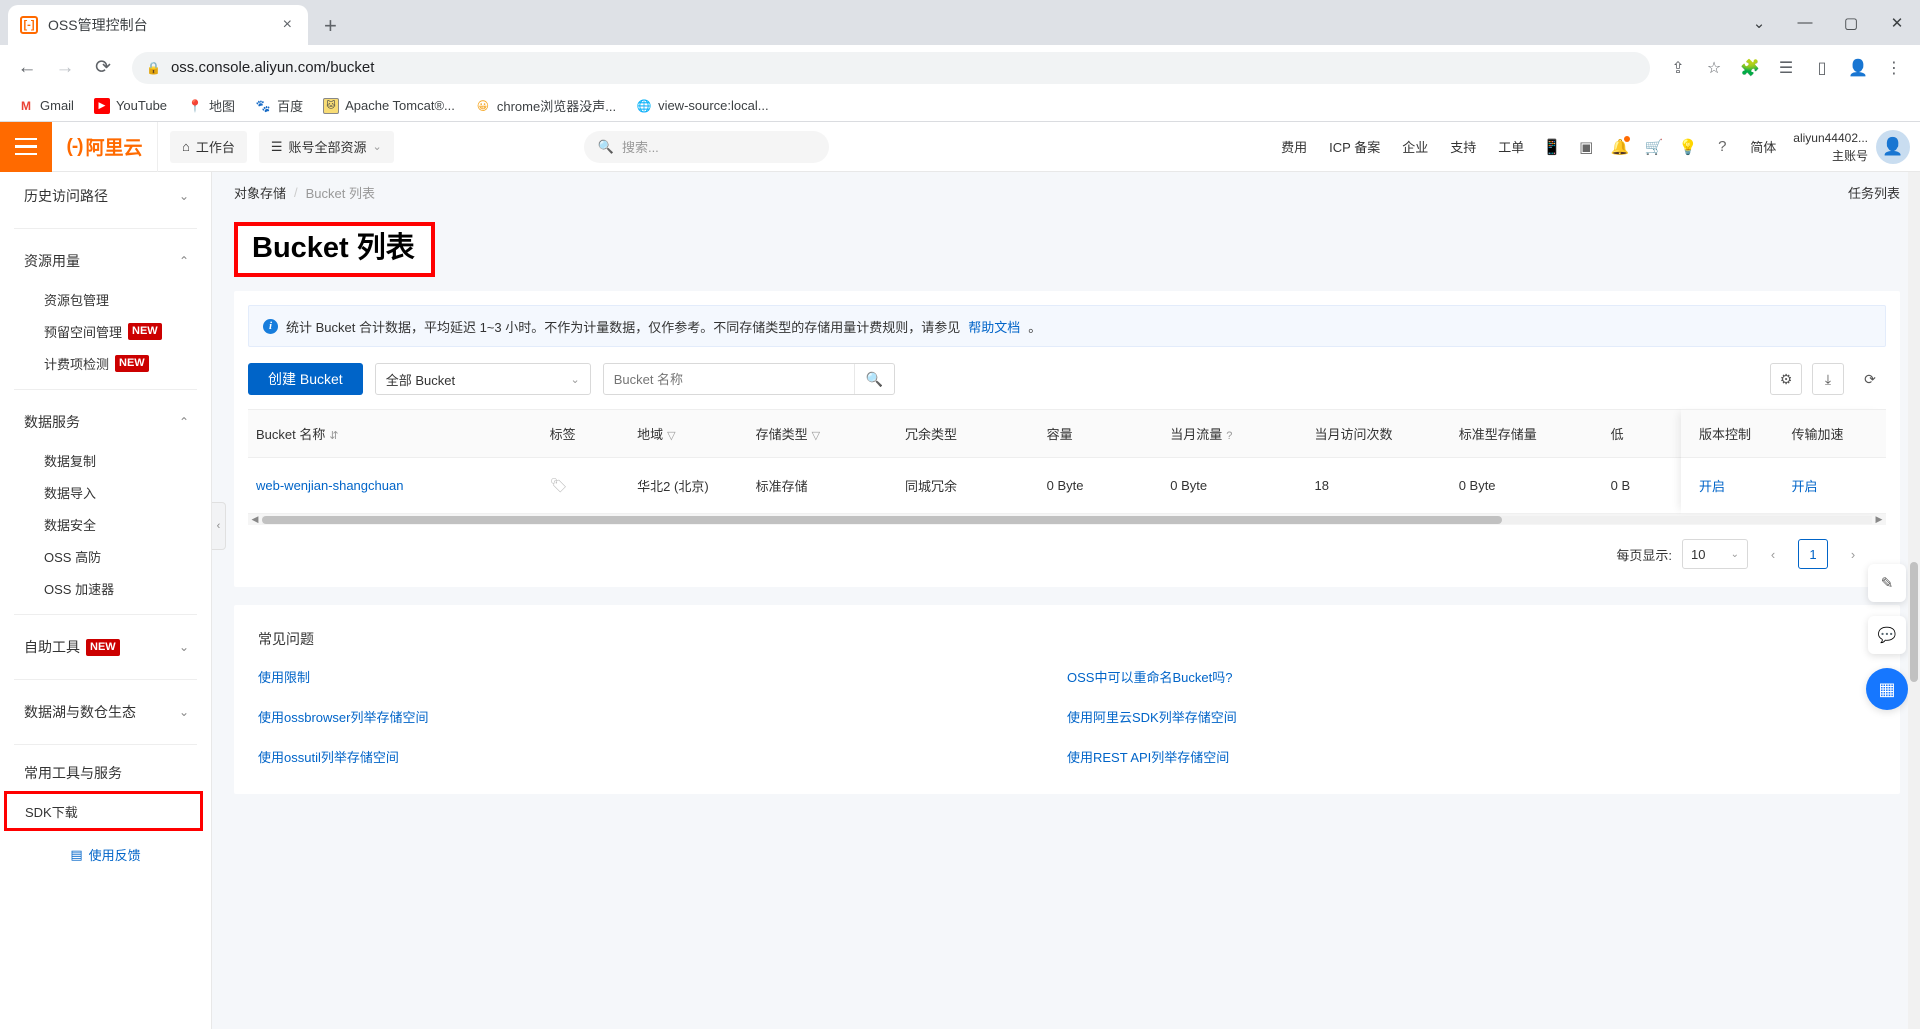  I want to click on download-icon: ⤓, so click(1828, 379).